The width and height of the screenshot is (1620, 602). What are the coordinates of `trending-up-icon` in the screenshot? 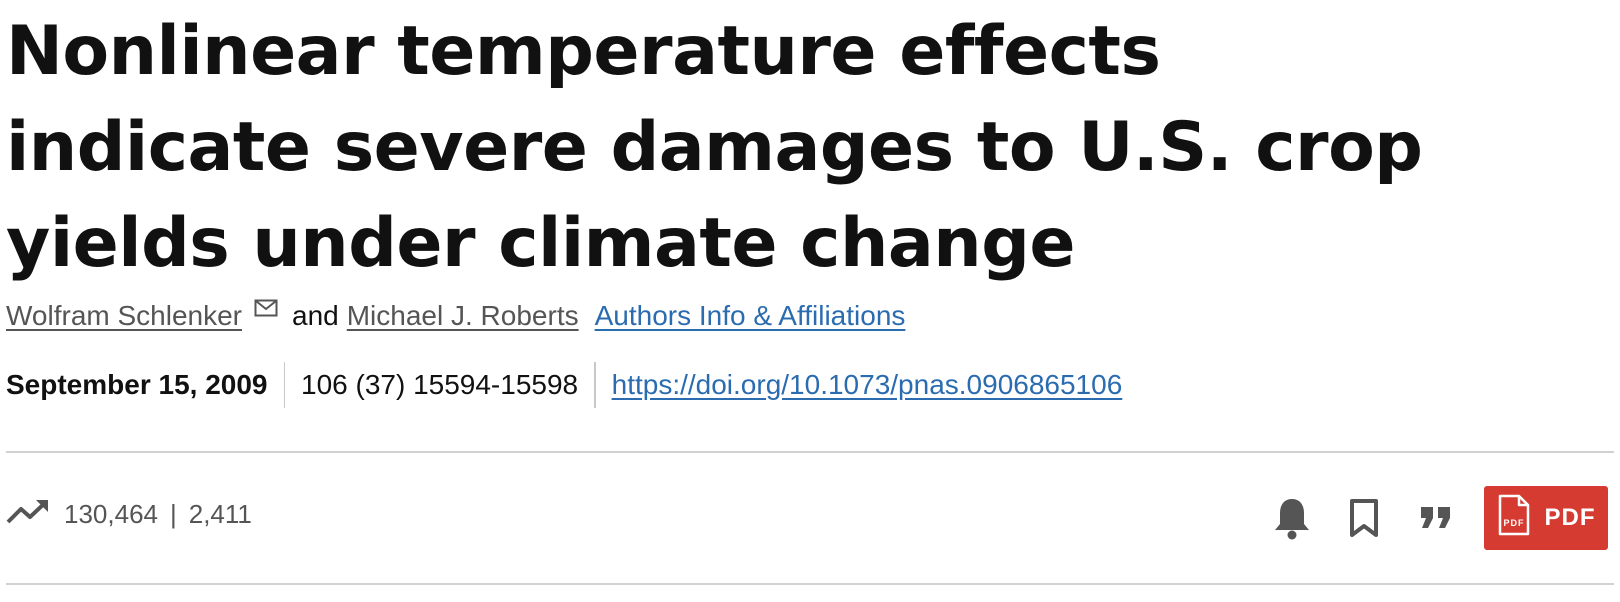 It's located at (28, 514).